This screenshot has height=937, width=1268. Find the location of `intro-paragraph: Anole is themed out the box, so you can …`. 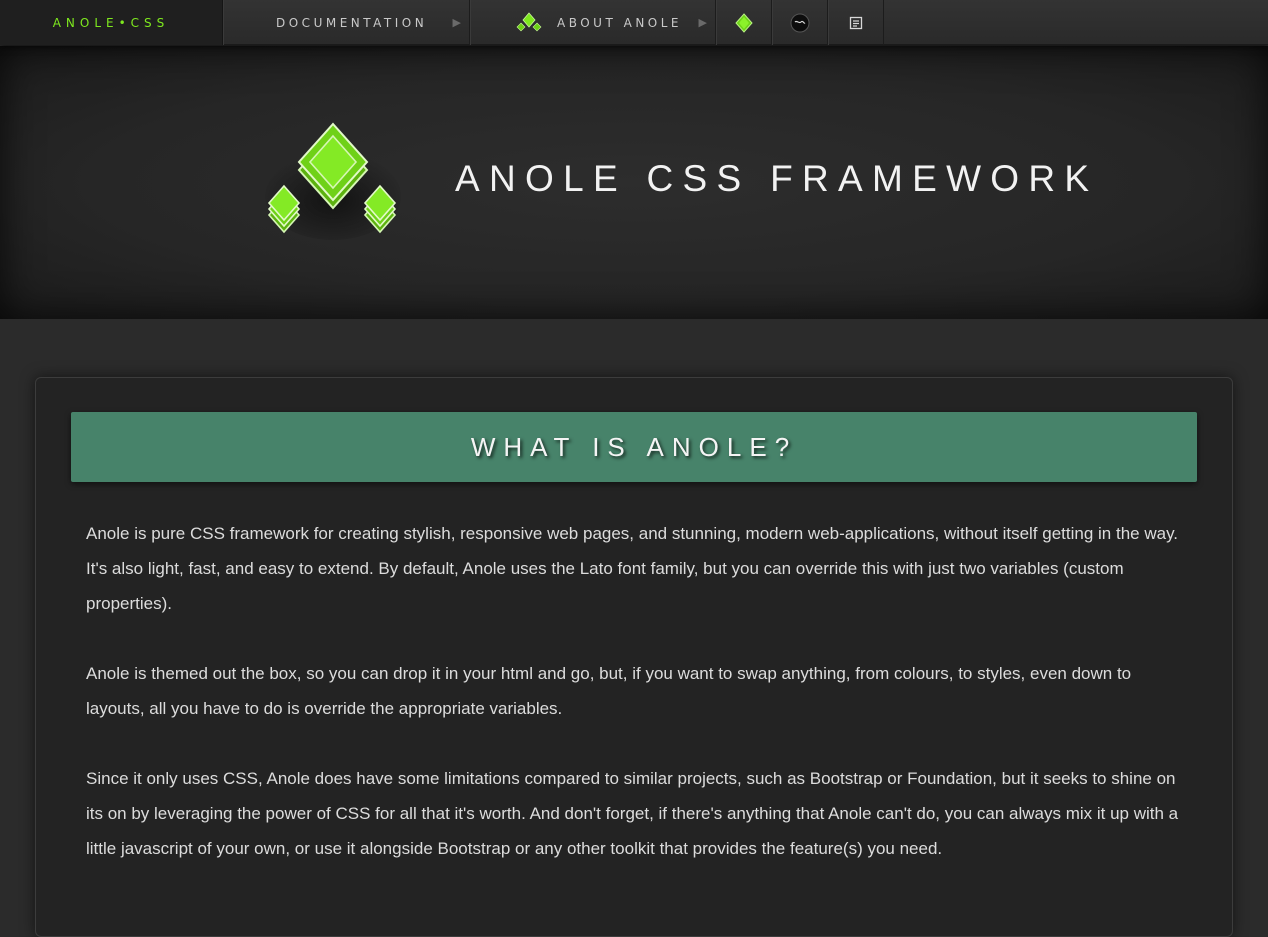

intro-paragraph: Anole is themed out the box, so you can … is located at coordinates (609, 691).